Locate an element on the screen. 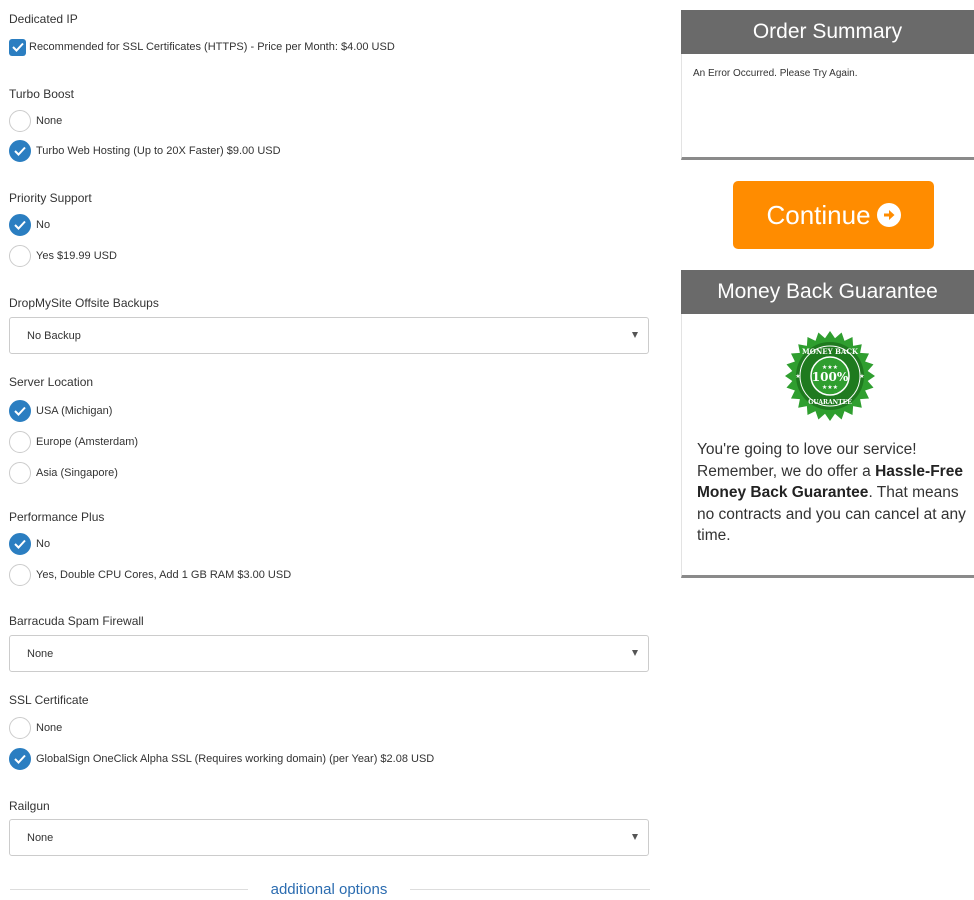 This screenshot has width=974, height=900. group-label: Performance Plus is located at coordinates (57, 517).